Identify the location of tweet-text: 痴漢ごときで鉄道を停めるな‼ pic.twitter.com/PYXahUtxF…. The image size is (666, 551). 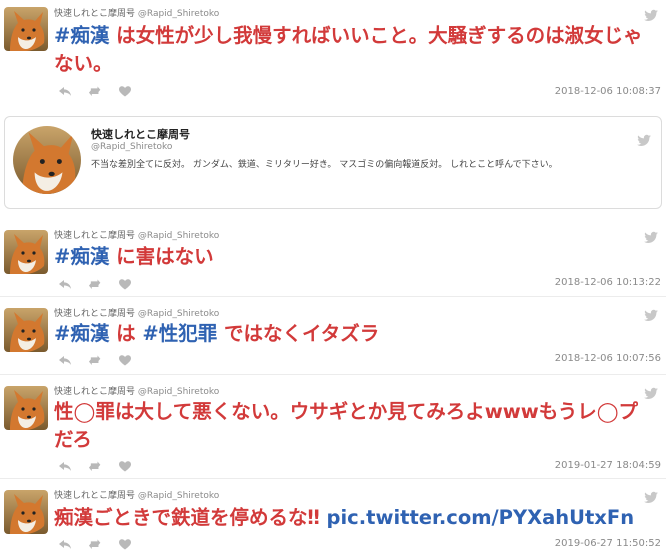
(353, 518).